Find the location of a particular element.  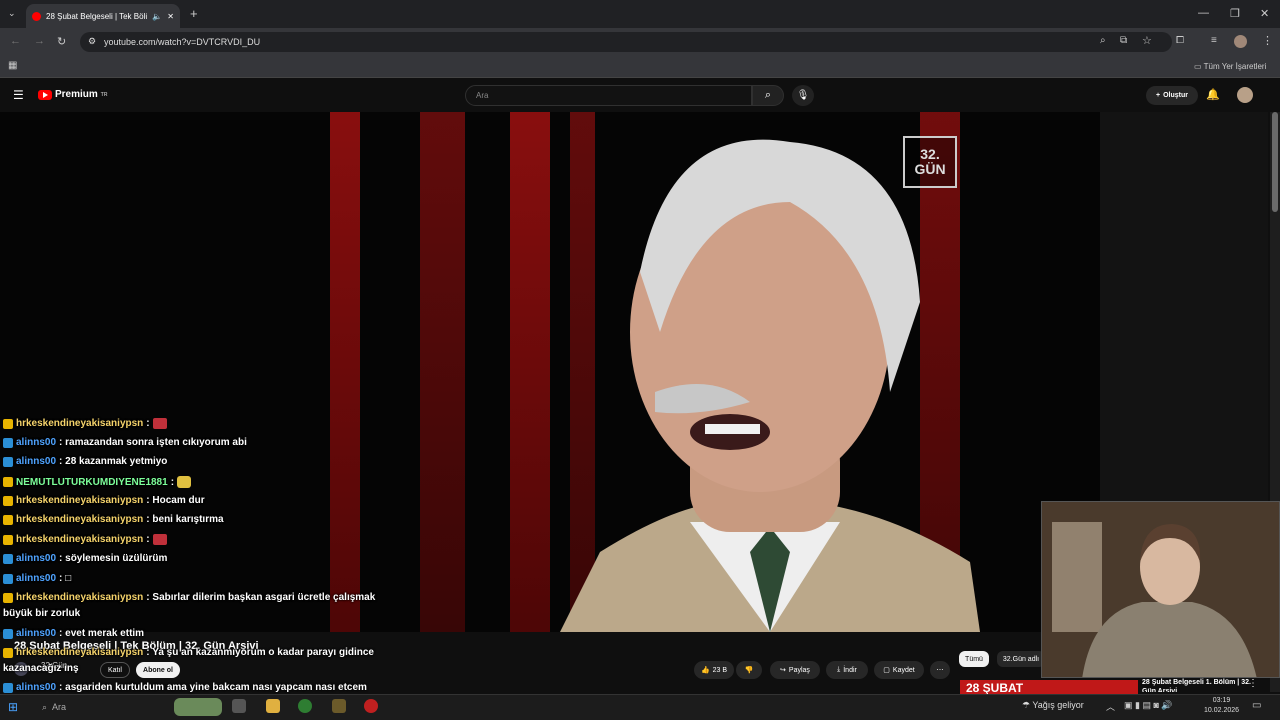

chat-message: alinns00 : evet merak ettim is located at coordinates (73, 633).